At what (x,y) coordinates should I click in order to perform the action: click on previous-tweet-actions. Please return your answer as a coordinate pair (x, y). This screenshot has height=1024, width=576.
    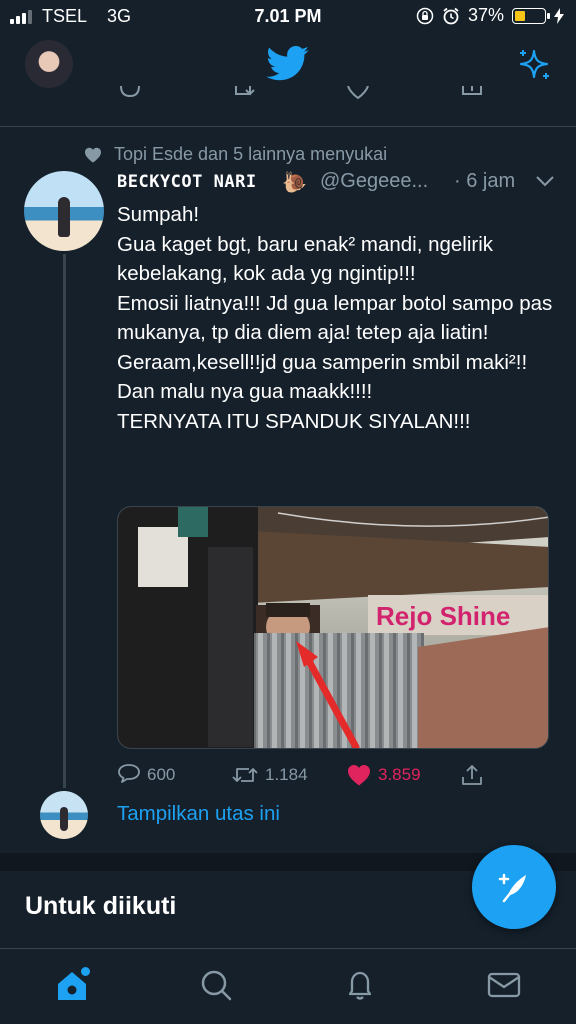
    Looking at the image, I should click on (288, 96).